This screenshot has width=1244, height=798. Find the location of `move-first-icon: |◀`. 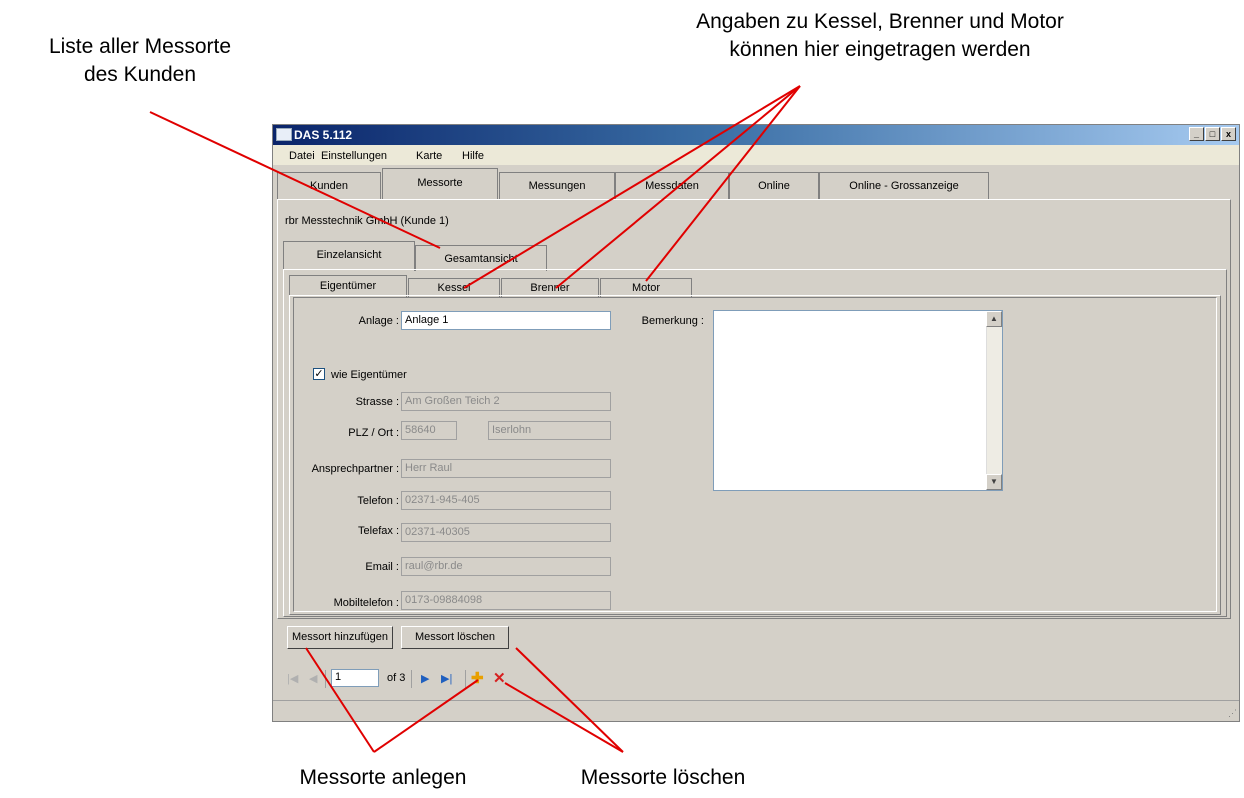

move-first-icon: |◀ is located at coordinates (292, 678).